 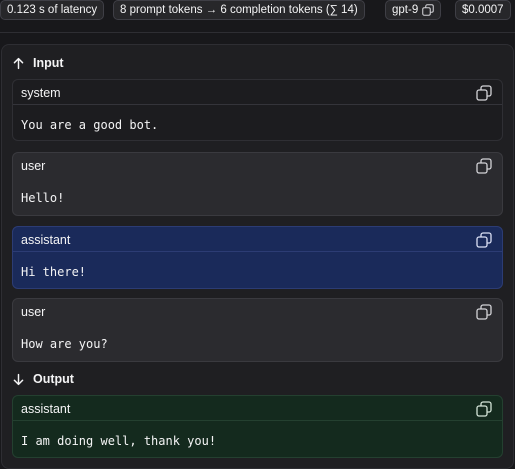 I want to click on output-message-assistant: assistant I am doing well, thank you!, so click(x=257, y=426).